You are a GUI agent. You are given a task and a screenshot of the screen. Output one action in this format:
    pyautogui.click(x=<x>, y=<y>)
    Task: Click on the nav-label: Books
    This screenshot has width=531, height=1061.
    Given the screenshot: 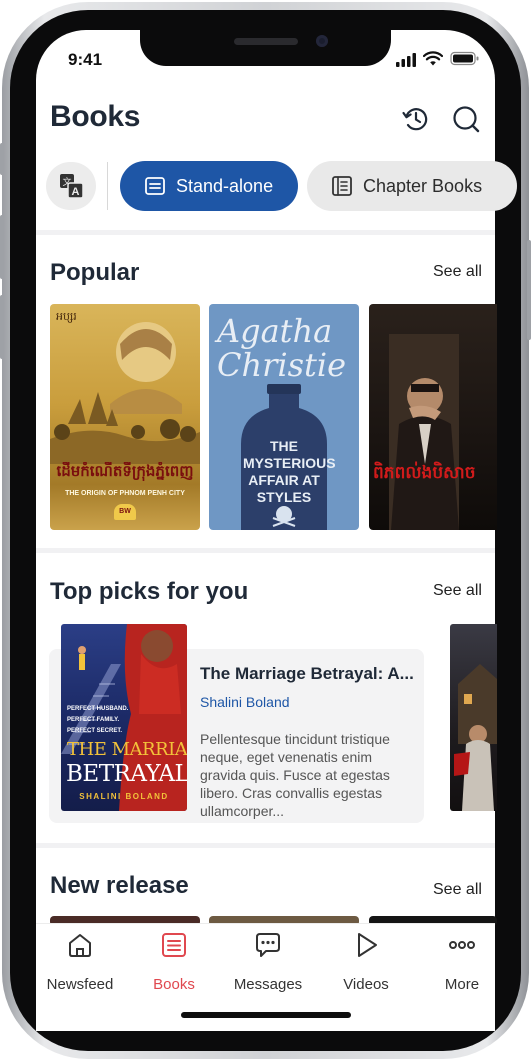 What is the action you would take?
    pyautogui.click(x=174, y=984)
    